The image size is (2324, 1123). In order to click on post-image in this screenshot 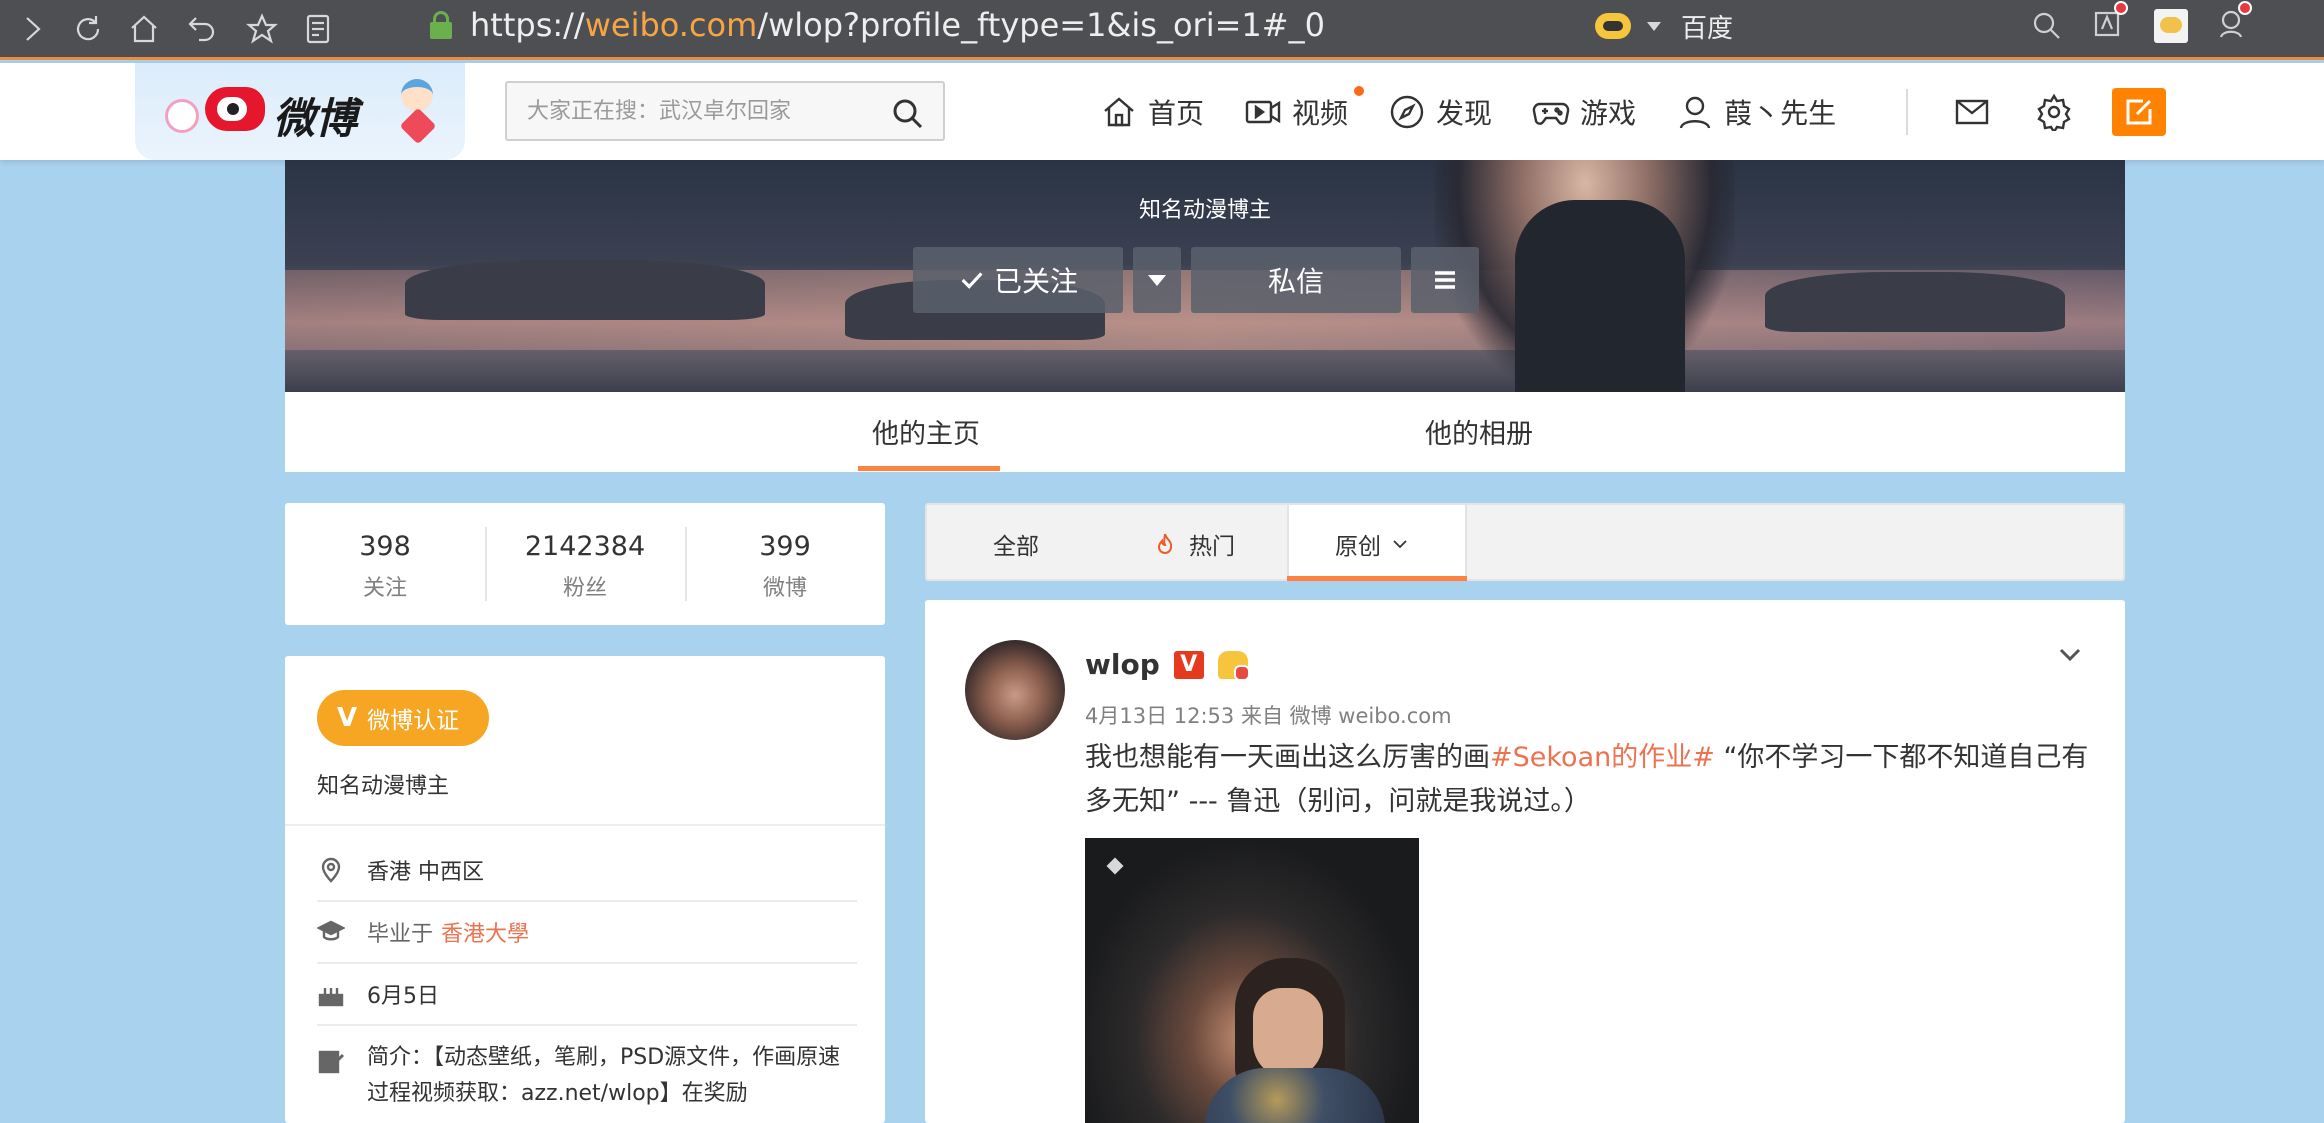, I will do `click(1252, 980)`.